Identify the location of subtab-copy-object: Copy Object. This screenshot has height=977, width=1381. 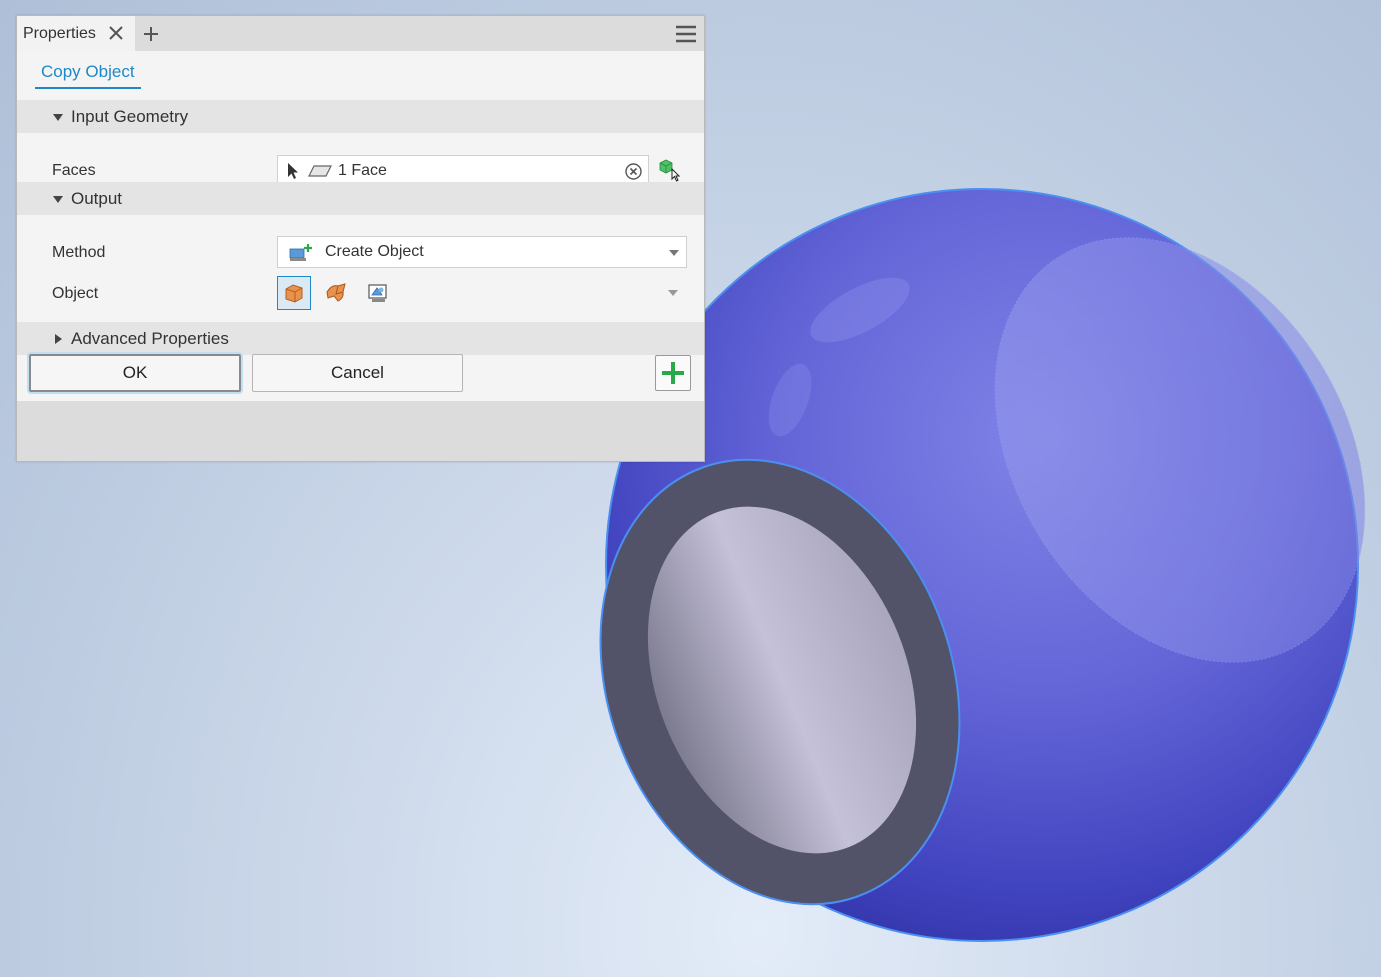
(88, 75).